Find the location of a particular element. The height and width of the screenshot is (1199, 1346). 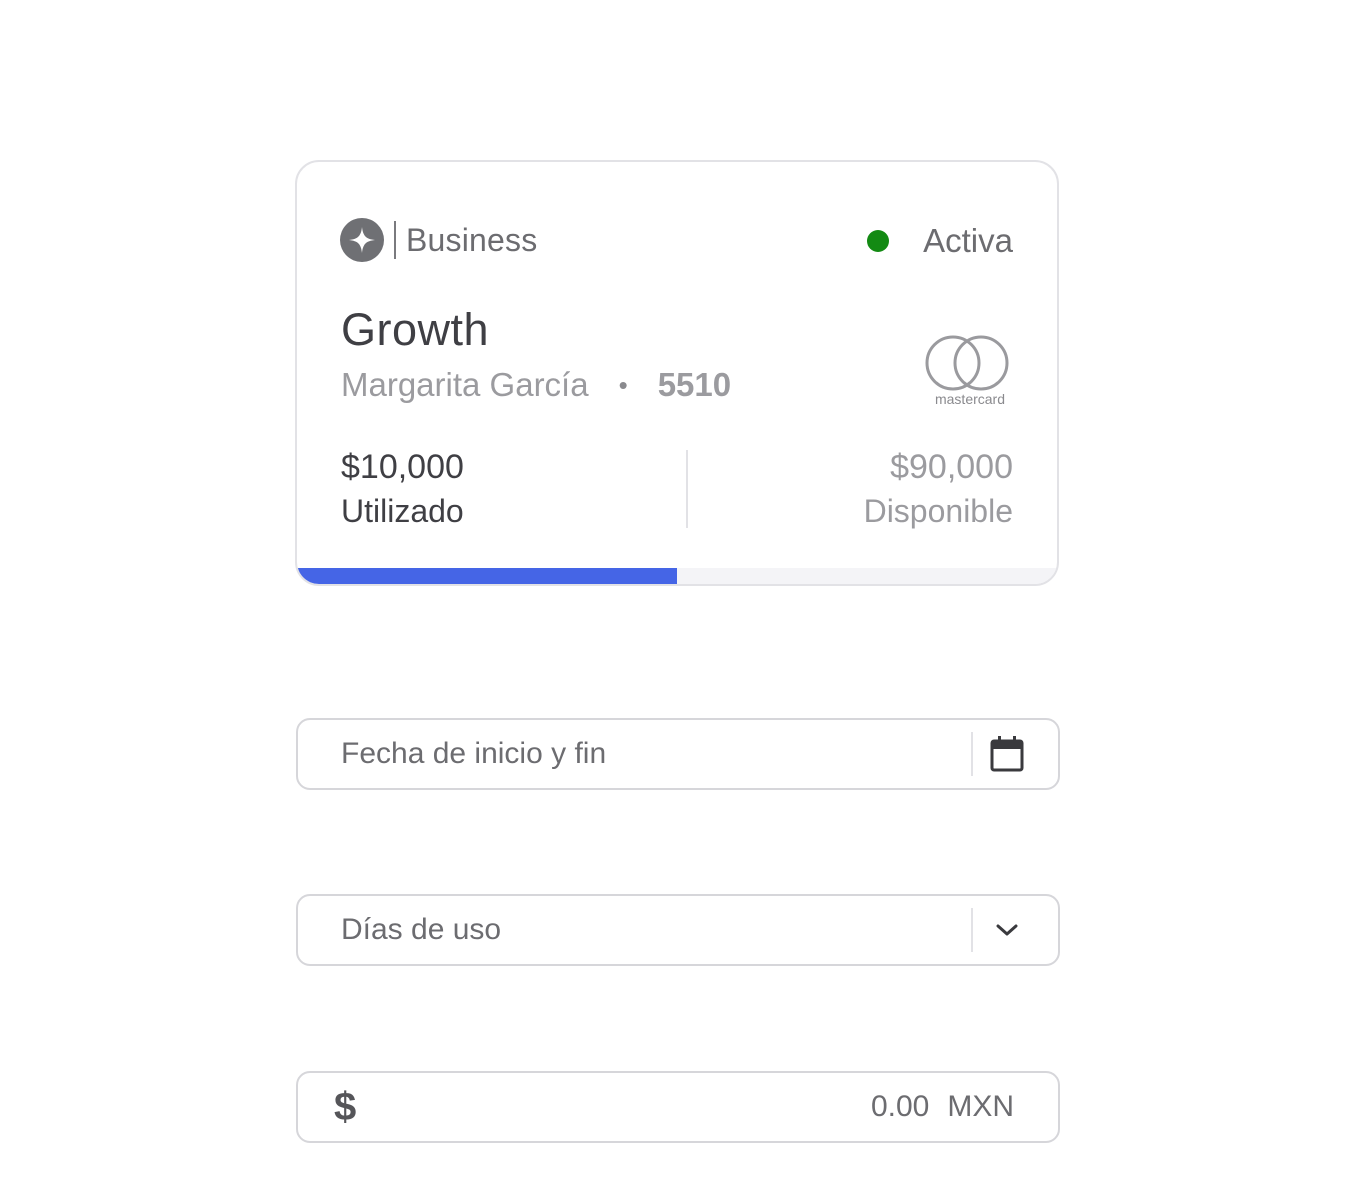

available-amount: $90,000 is located at coordinates (951, 467).